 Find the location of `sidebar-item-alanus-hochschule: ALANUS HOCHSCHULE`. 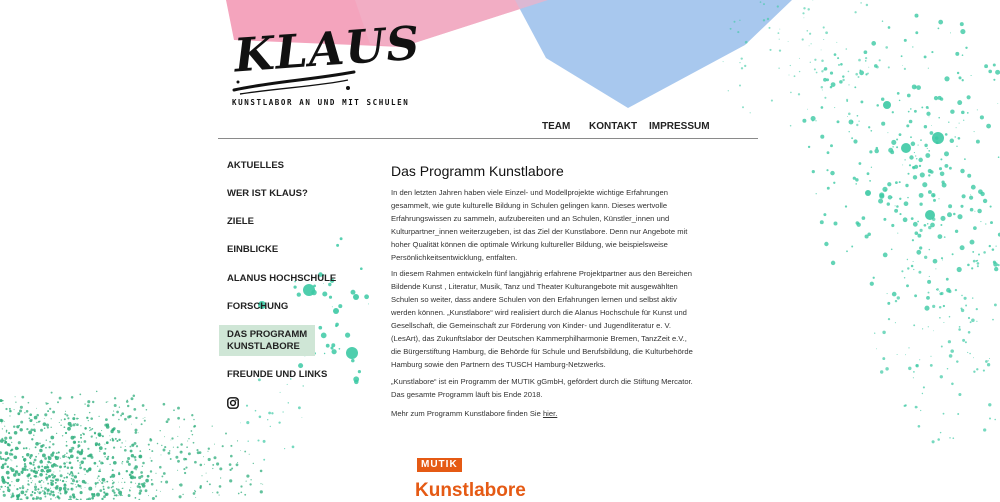

sidebar-item-alanus-hochschule: ALANUS HOCHSCHULE is located at coordinates (281, 279).